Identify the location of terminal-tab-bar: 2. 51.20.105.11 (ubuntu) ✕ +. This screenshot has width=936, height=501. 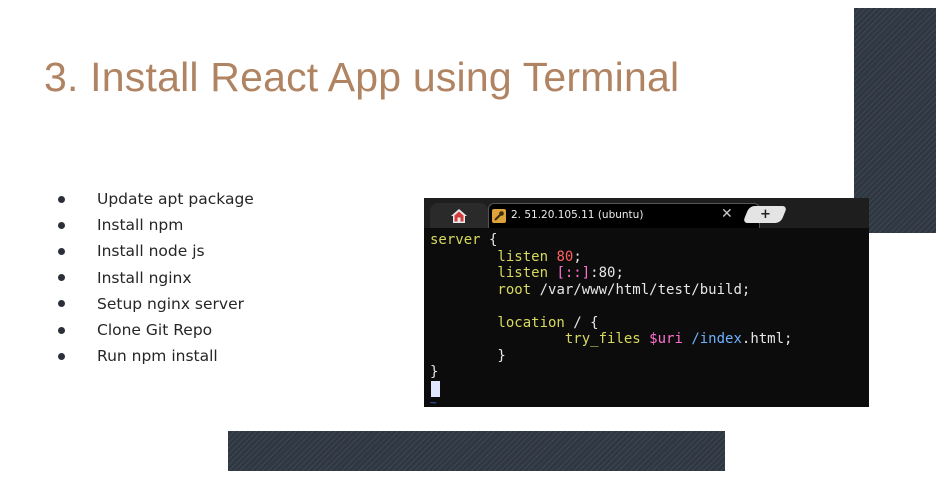
(646, 213).